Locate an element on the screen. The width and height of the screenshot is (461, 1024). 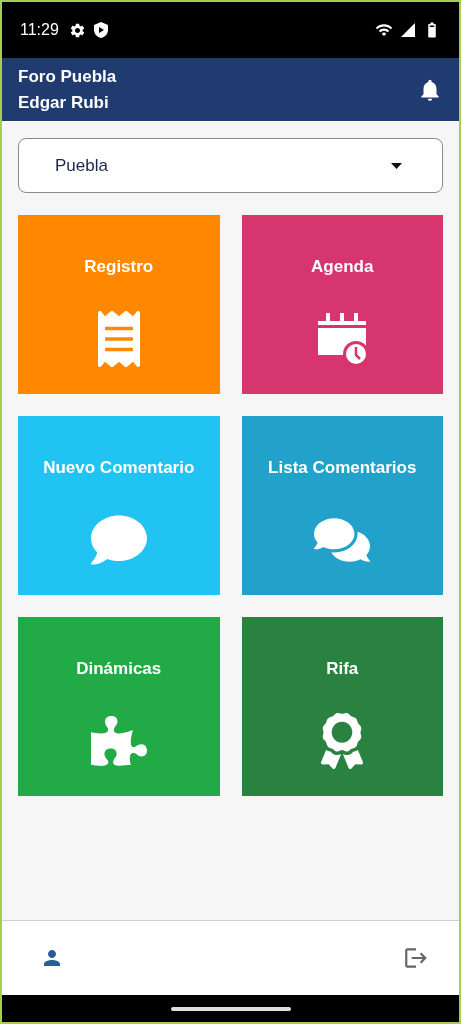
location-dropdown: Puebla is located at coordinates (230, 165).